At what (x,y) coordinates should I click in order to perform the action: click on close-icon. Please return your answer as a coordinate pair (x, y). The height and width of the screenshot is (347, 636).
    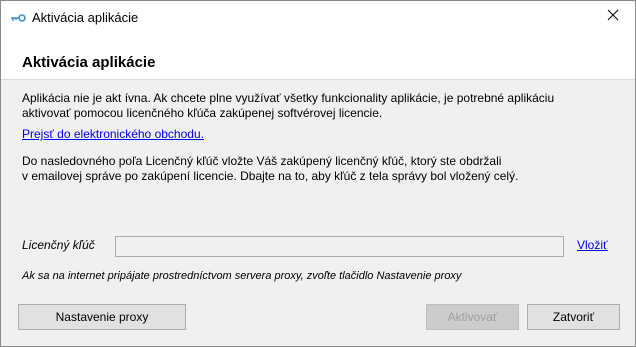
    Looking at the image, I should click on (613, 16).